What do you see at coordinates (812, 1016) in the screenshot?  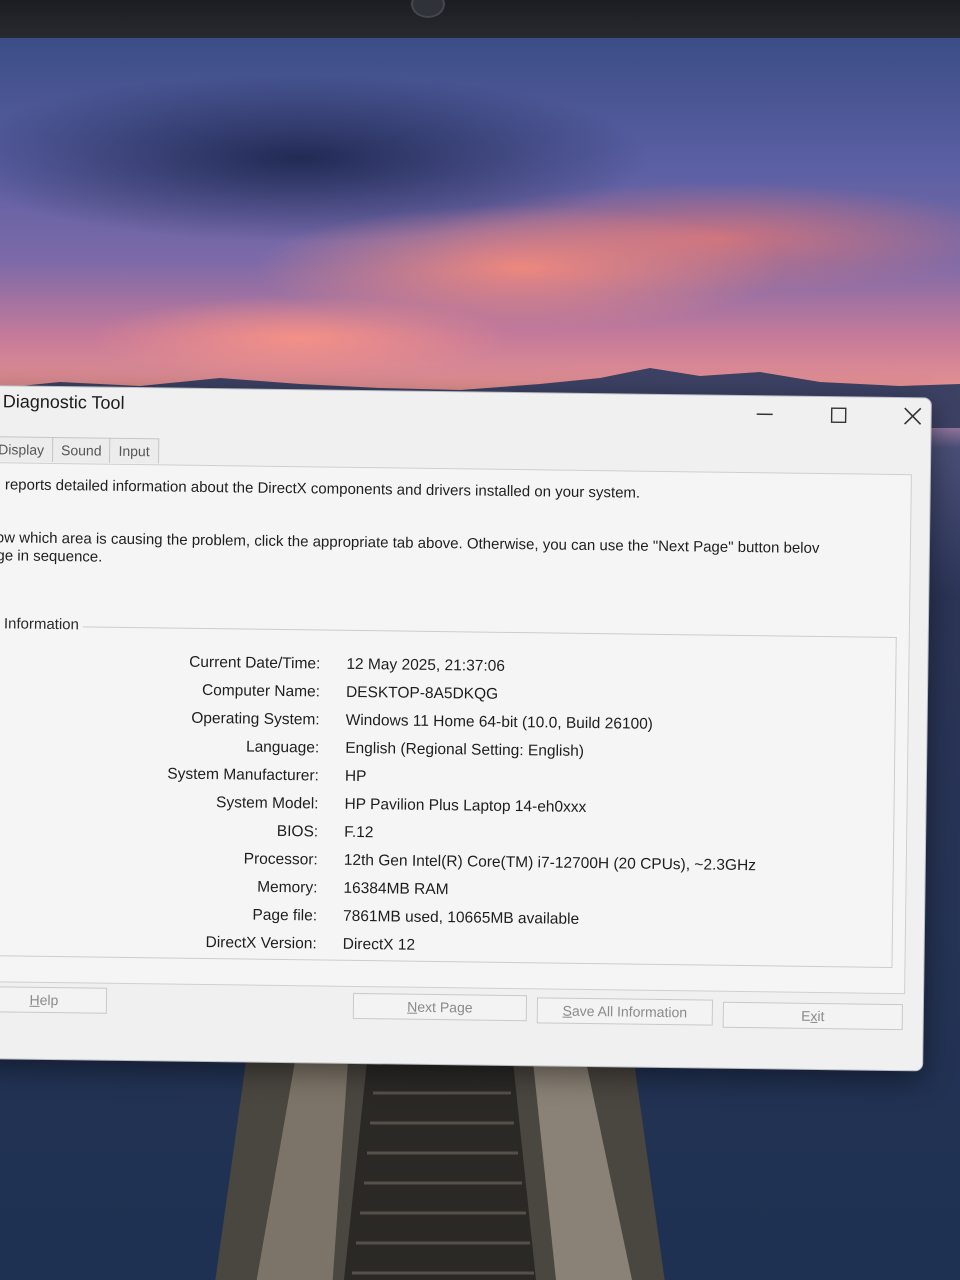 I see `exit-button: Exit` at bounding box center [812, 1016].